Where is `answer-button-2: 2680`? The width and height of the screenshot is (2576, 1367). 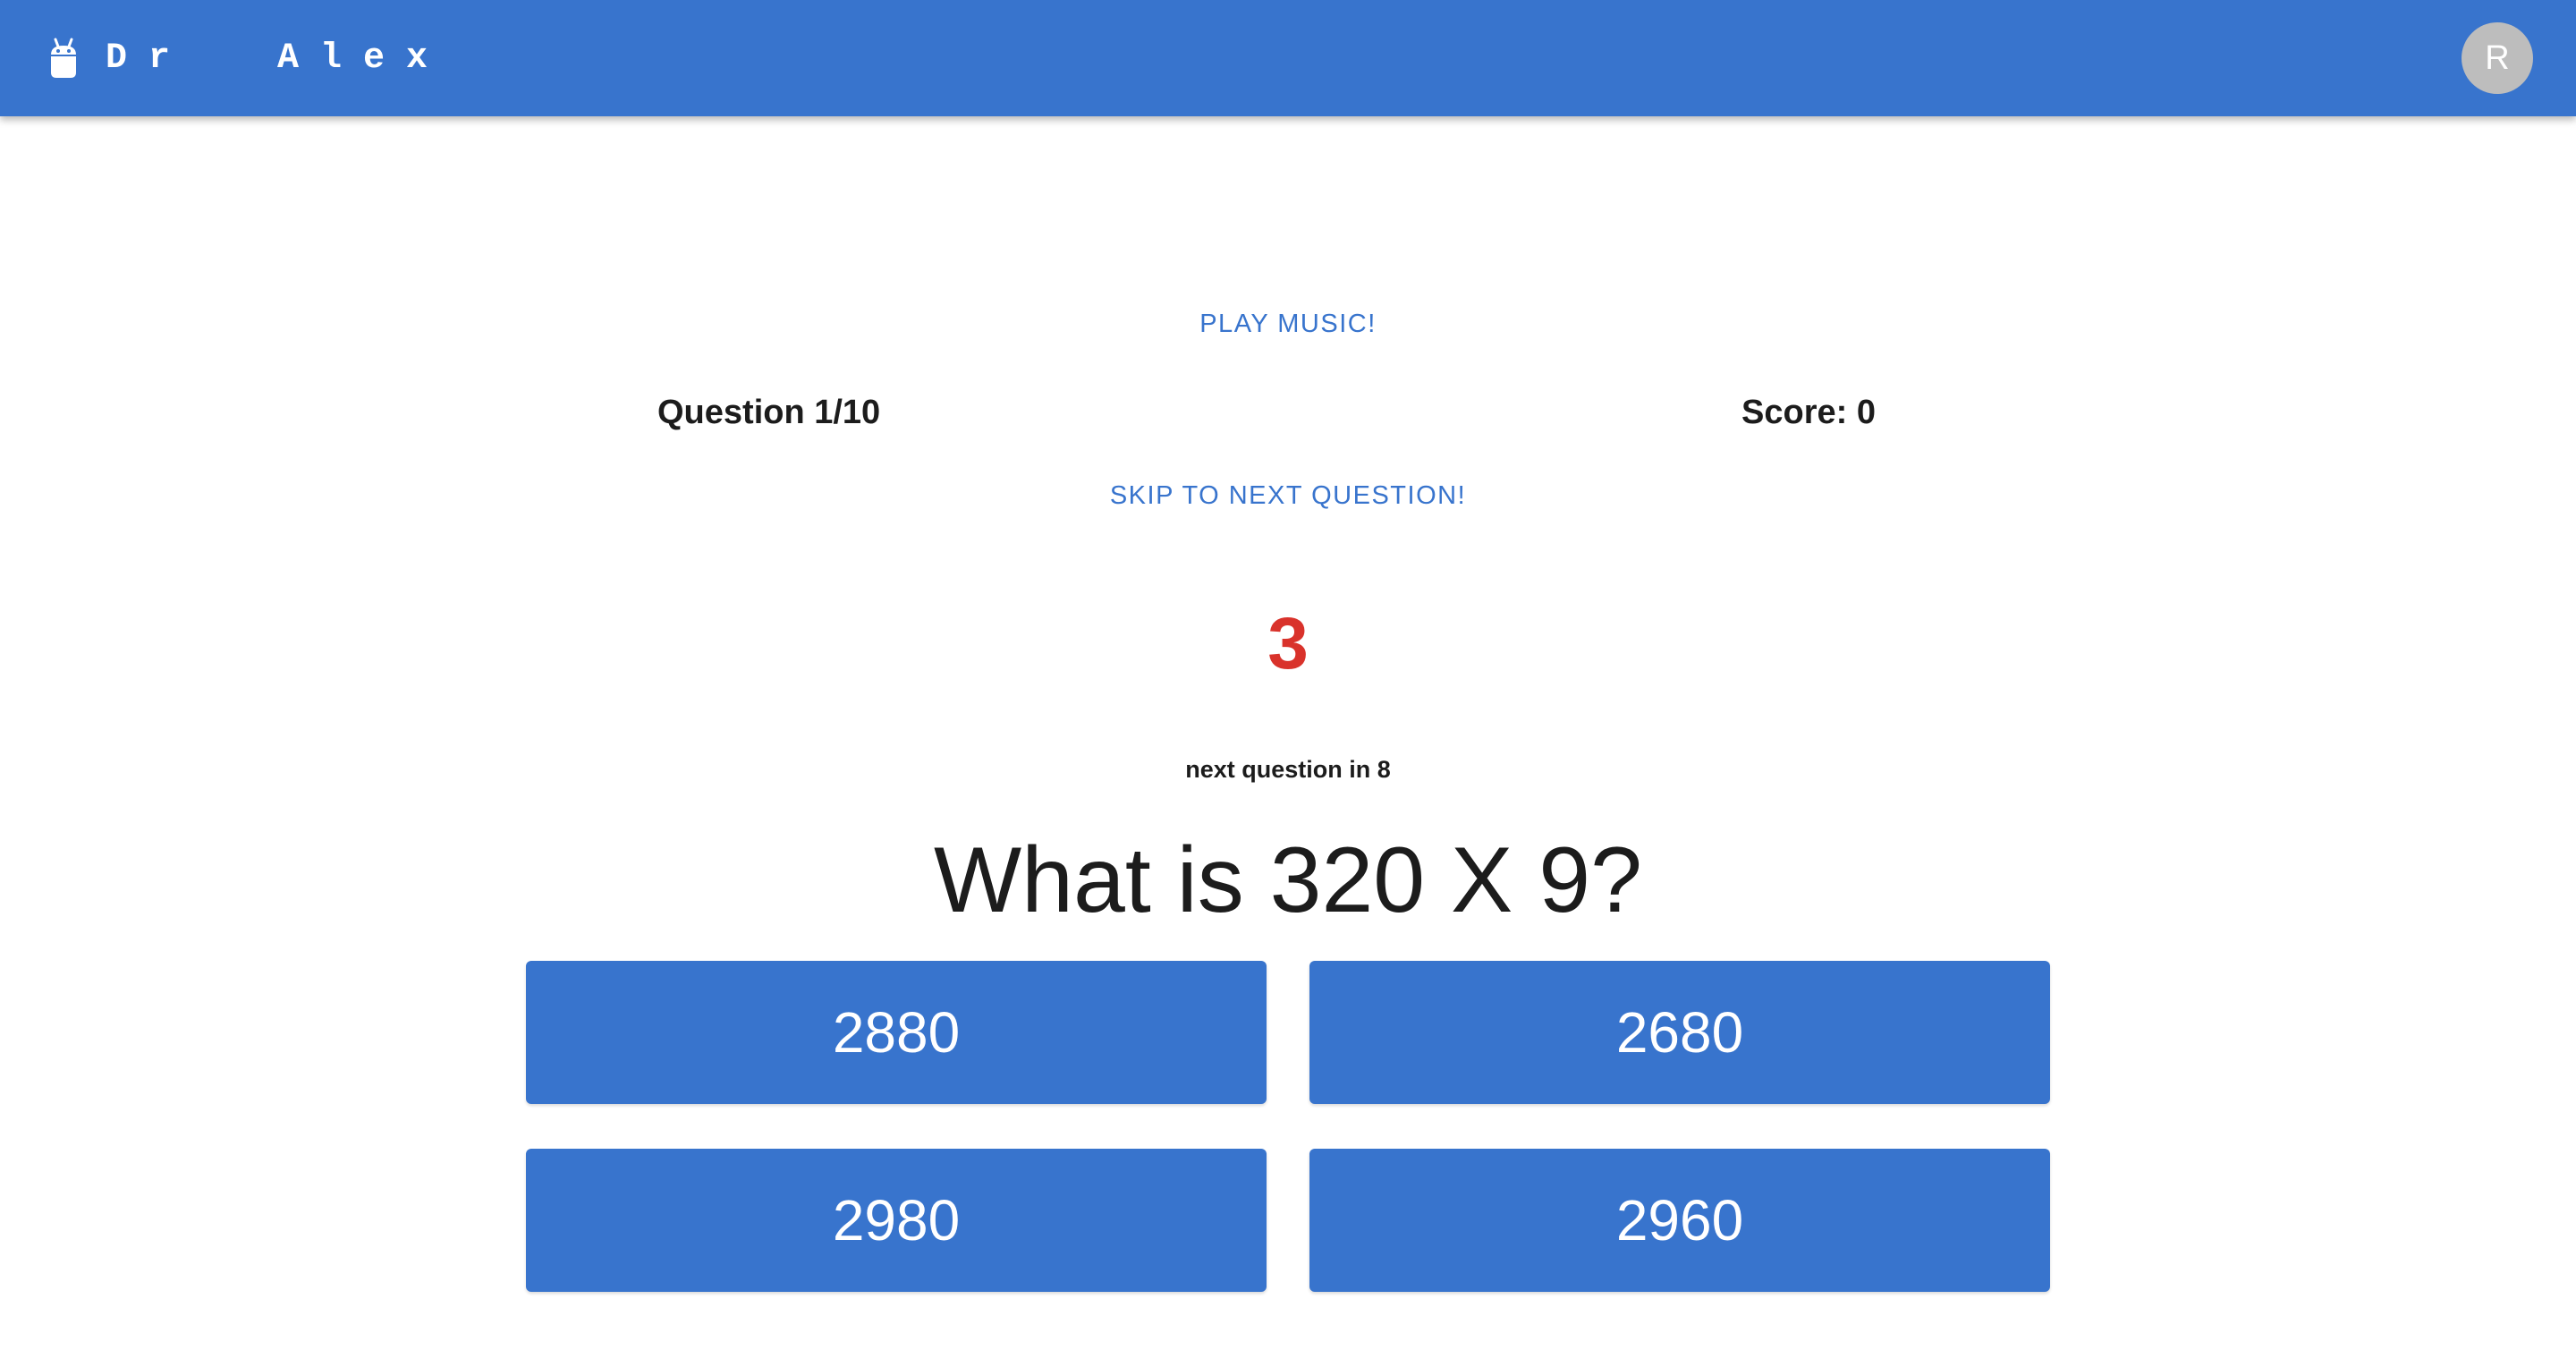
answer-button-2: 2680 is located at coordinates (1679, 1032).